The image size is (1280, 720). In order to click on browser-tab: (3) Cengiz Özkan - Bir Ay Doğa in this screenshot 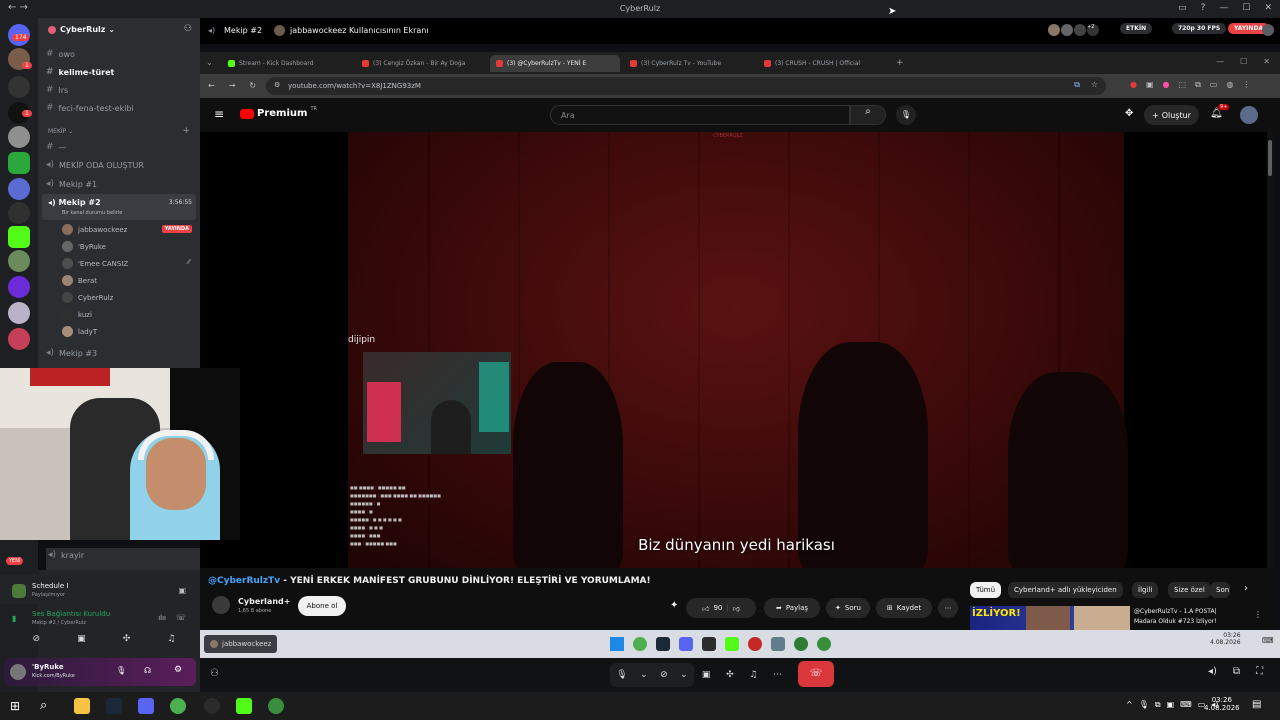, I will do `click(421, 63)`.